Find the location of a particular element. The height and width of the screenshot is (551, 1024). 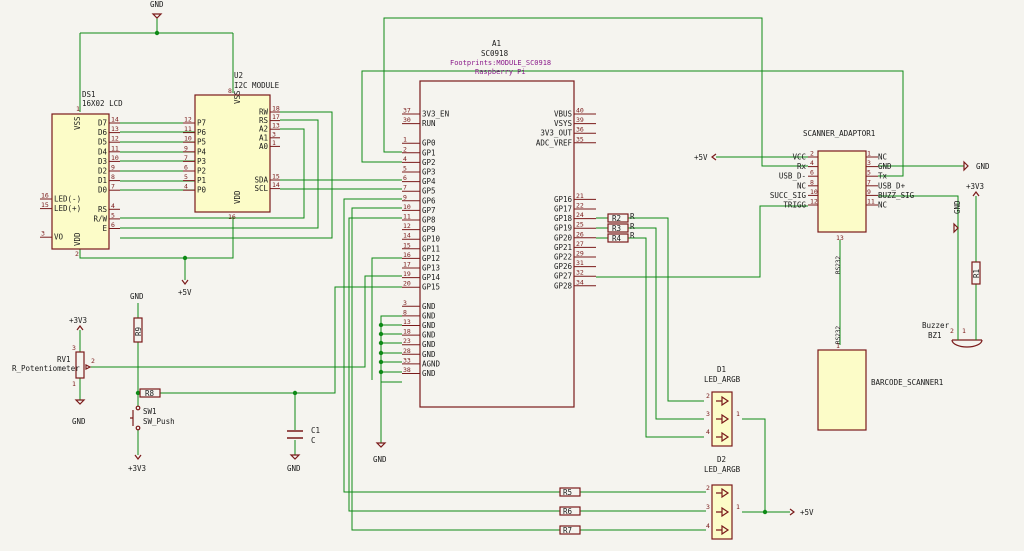

ds1-right-pins: 14 D7 13D612 D5 11D410 D3 9 D2 8 D1 7D04RS5 R/W 6E is located at coordinates (106, 174).